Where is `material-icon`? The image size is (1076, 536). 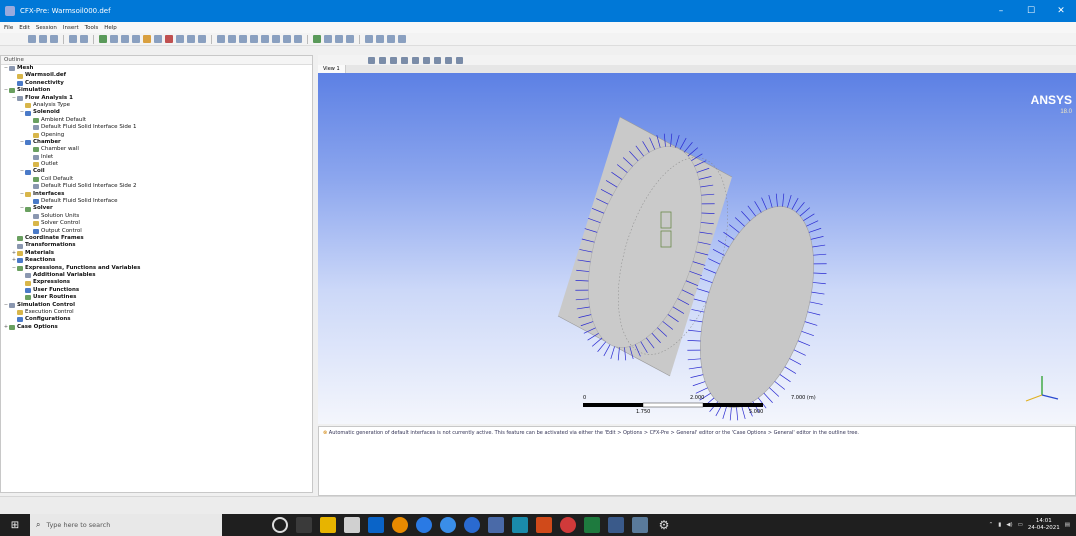 material-icon is located at coordinates (221, 39).